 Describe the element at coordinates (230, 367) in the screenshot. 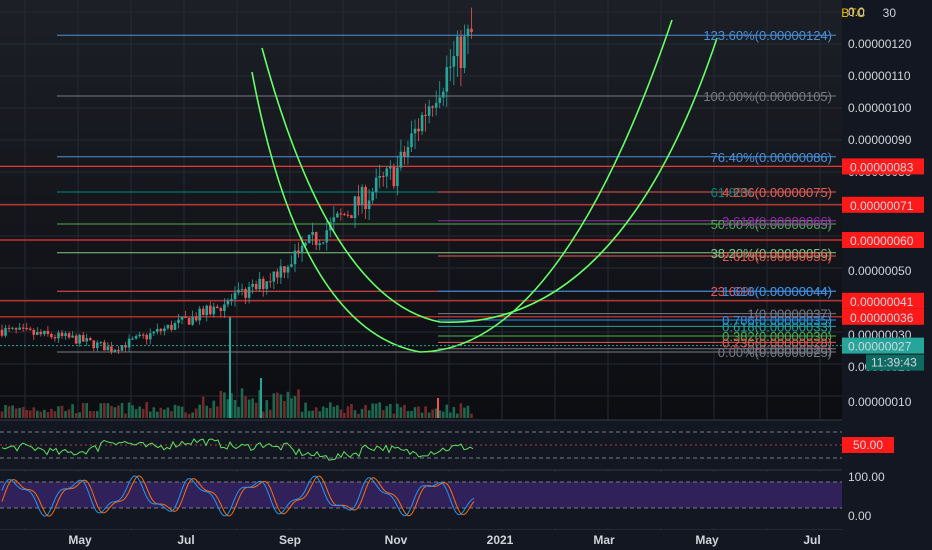

I see `volume-spike` at that location.